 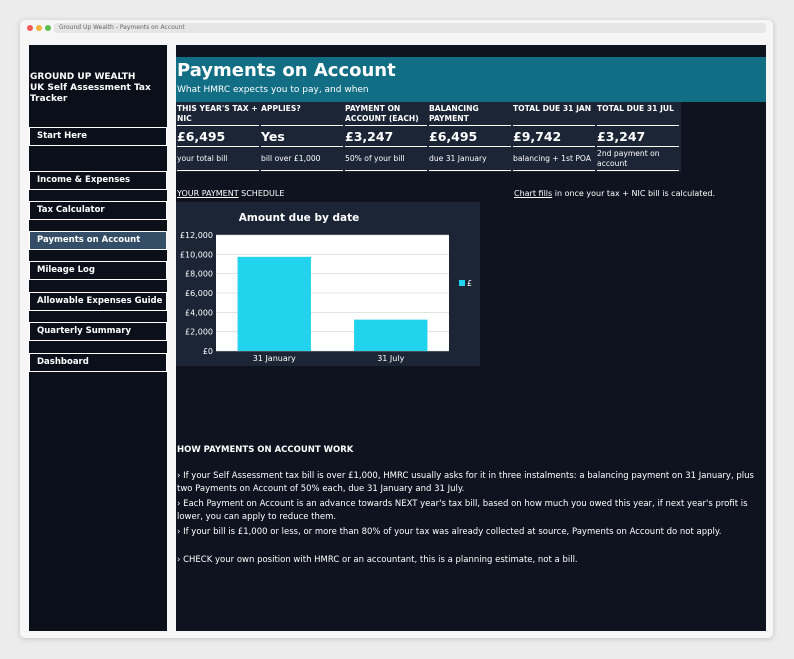 What do you see at coordinates (265, 450) in the screenshot?
I see `explainer-heading: HOW PAYMENTS ON ACCOUNT WORK` at bounding box center [265, 450].